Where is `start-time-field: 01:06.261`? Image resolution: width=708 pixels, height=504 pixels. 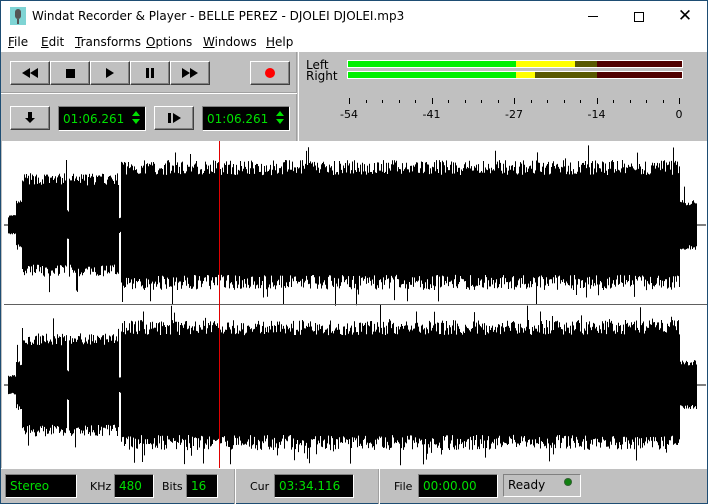
start-time-field: 01:06.261 is located at coordinates (102, 118).